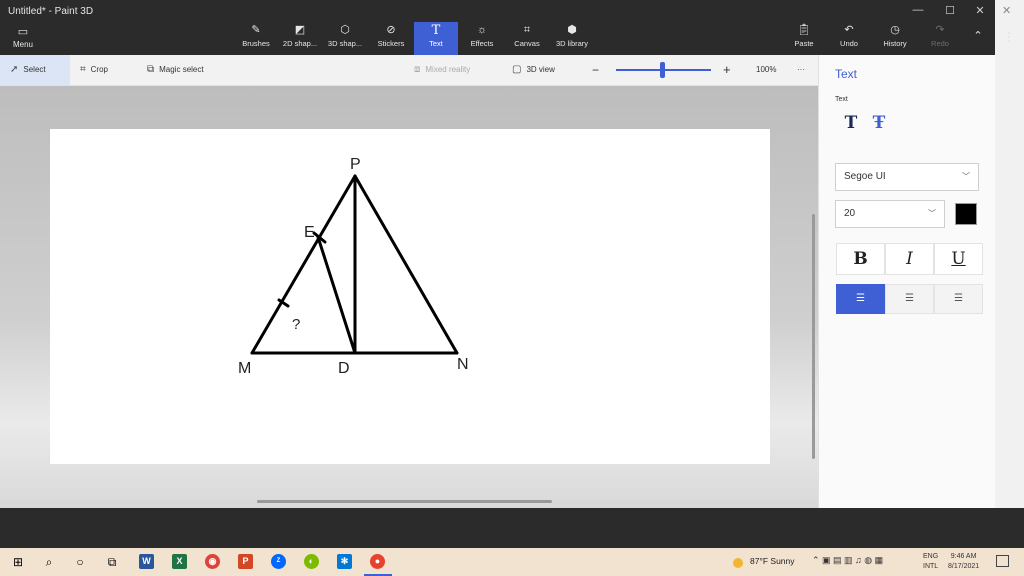  Describe the element at coordinates (950, 11) in the screenshot. I see `maximize-button: ☐` at that location.